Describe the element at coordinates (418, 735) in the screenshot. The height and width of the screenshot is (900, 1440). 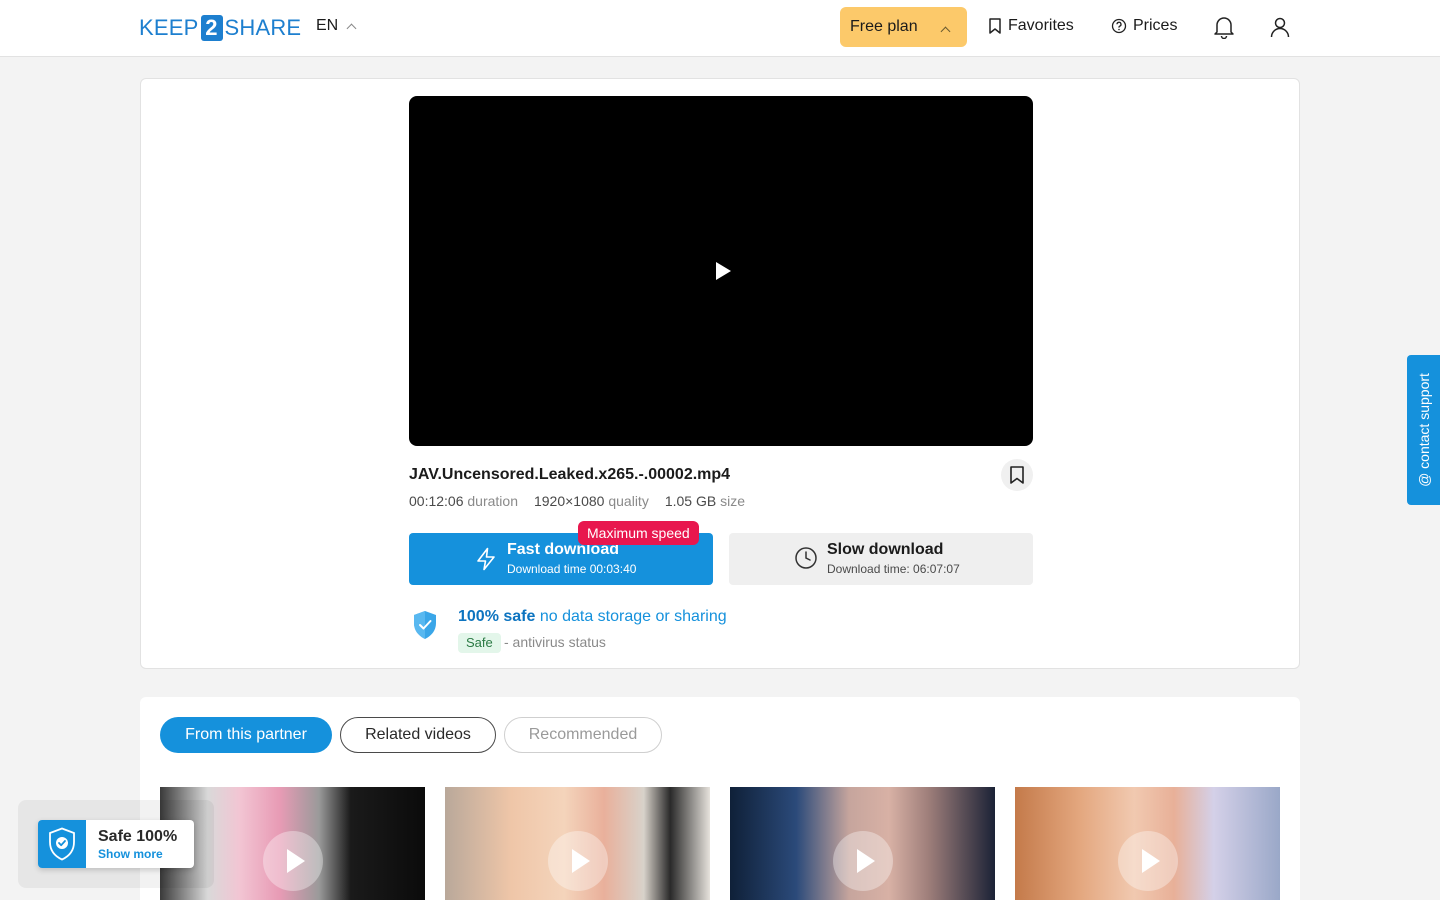
I see `tab-related-videos: Related videos` at that location.